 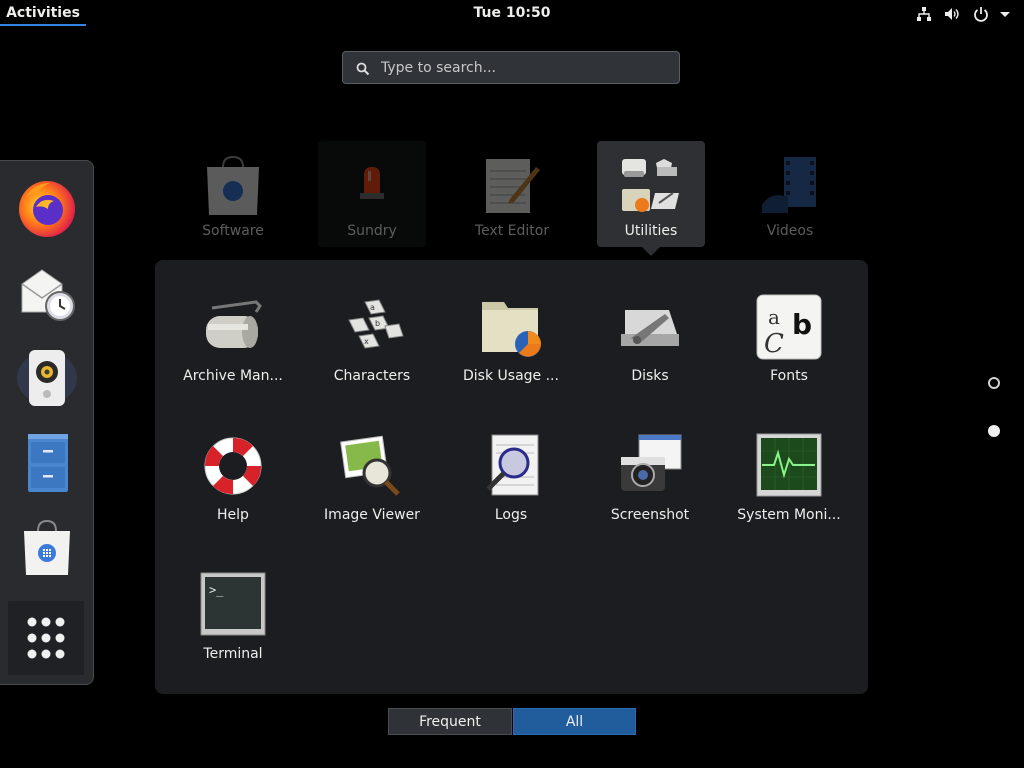 What do you see at coordinates (924, 14) in the screenshot?
I see `network-icon` at bounding box center [924, 14].